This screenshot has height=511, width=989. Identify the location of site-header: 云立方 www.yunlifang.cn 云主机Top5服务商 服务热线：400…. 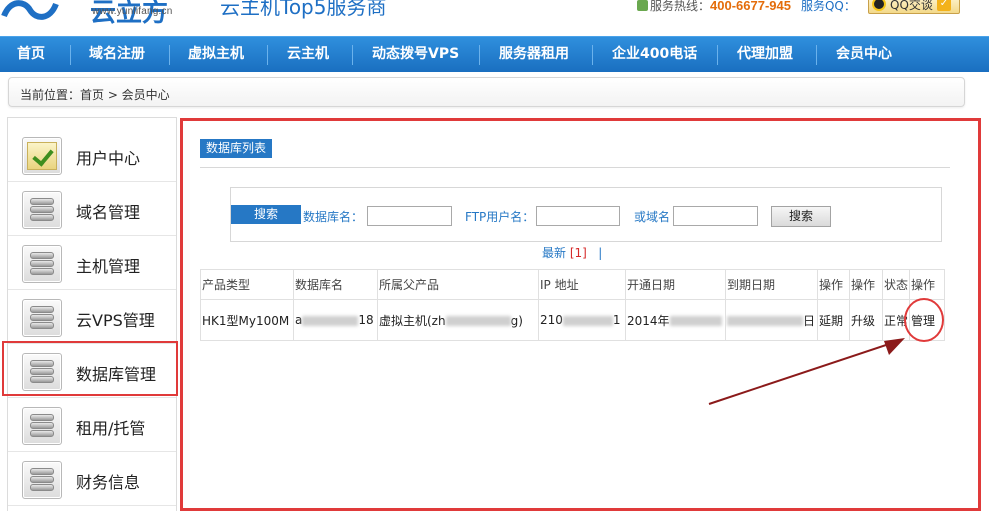
(494, 17).